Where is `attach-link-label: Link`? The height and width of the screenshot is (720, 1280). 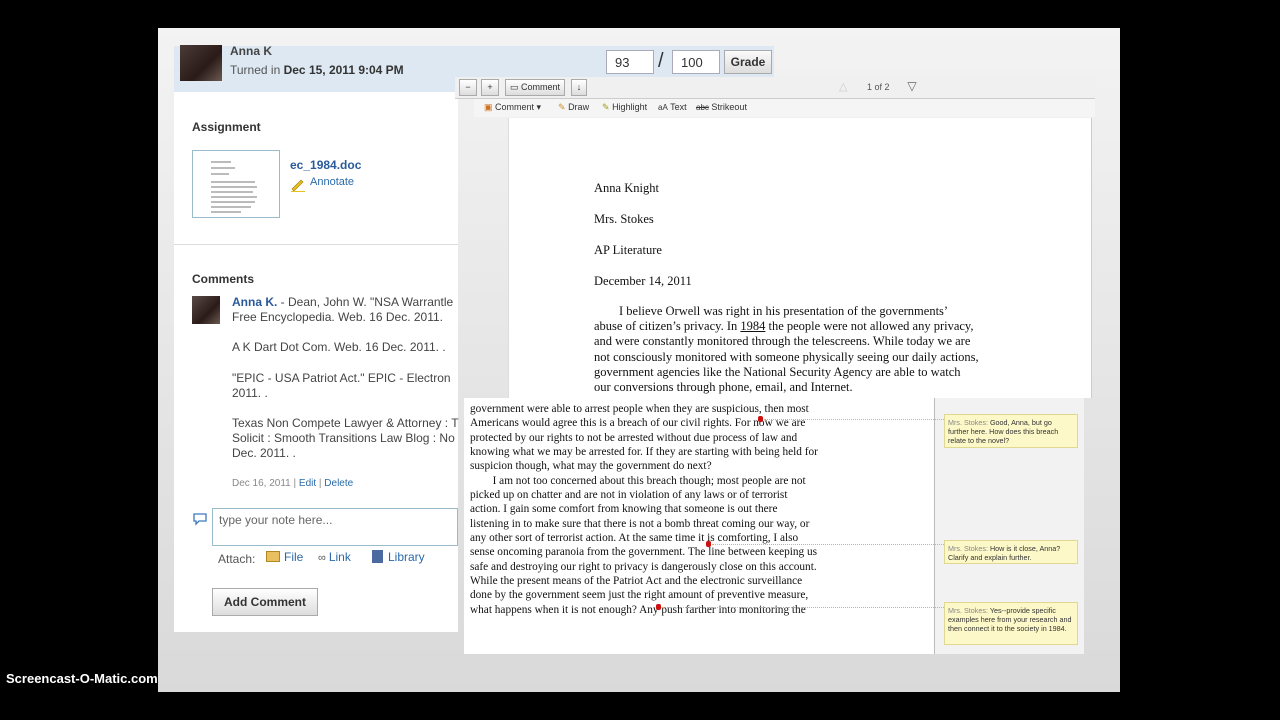
attach-link-label: Link is located at coordinates (339, 557).